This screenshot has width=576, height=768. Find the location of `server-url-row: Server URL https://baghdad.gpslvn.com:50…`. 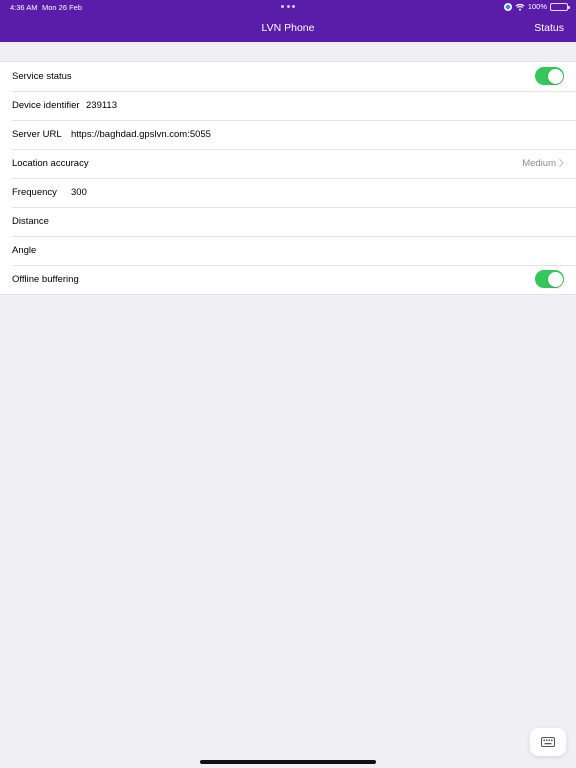

server-url-row: Server URL https://baghdad.gpslvn.com:50… is located at coordinates (288, 134).